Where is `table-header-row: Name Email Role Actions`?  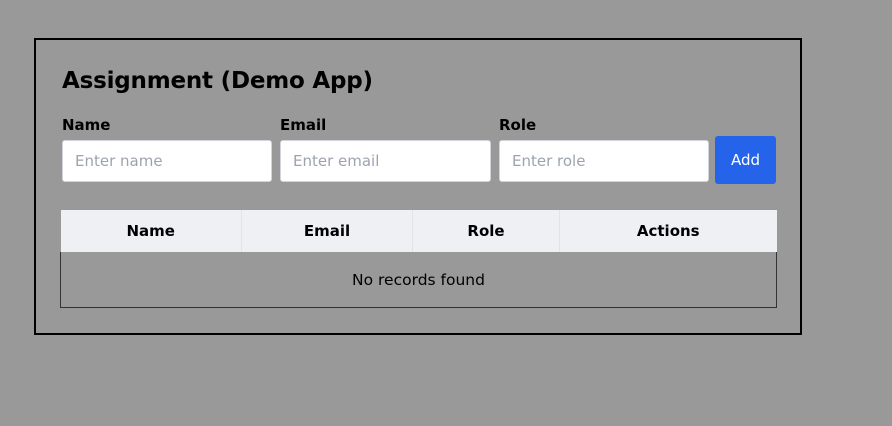 table-header-row: Name Email Role Actions is located at coordinates (418, 231).